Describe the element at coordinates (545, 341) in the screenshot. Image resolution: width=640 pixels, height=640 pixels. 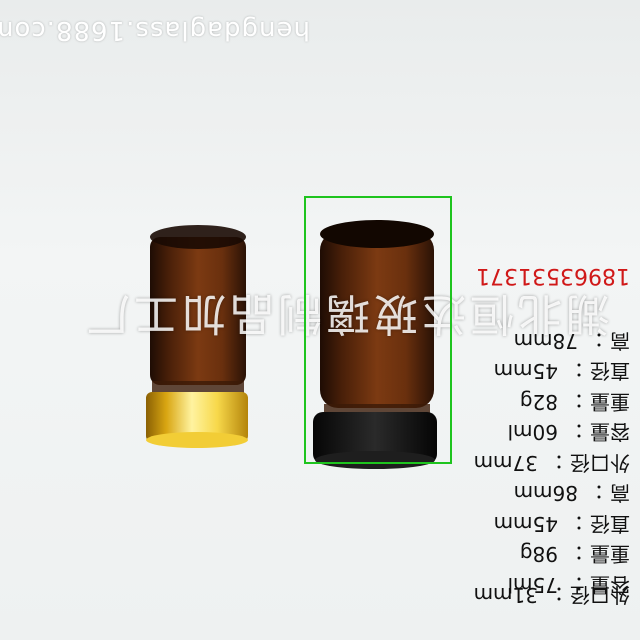
I see `spec-value: 78mm` at that location.